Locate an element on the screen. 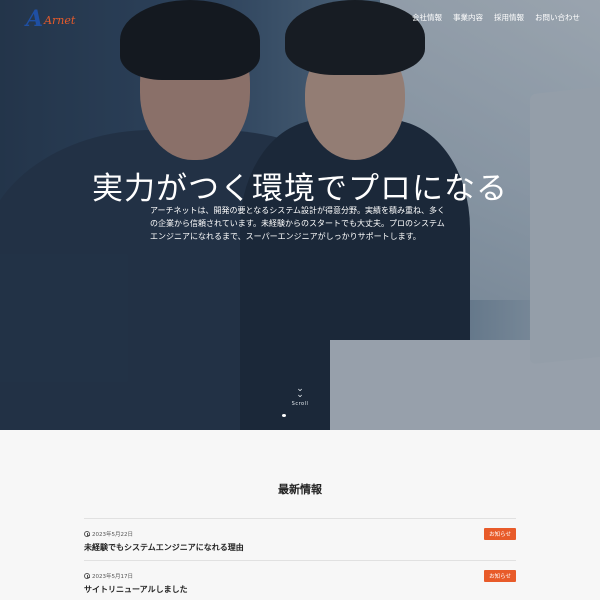 The height and width of the screenshot is (600, 600). scroll-indicator: ⌄ ⌄ Scroll is located at coordinates (300, 396).